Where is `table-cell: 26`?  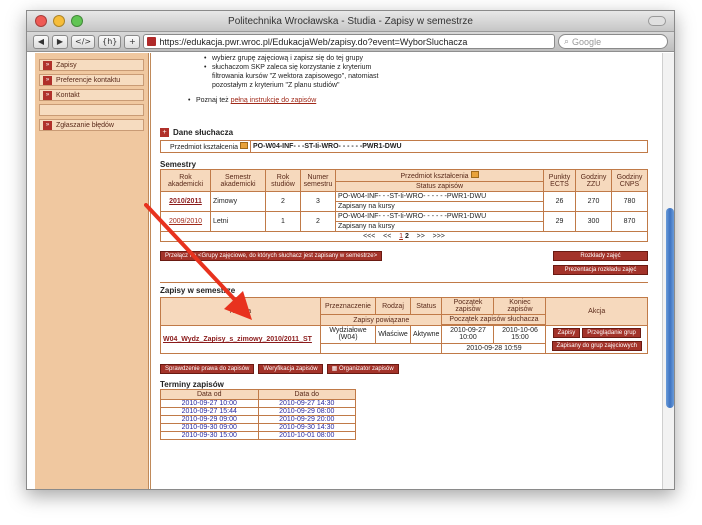
table-cell: 26 is located at coordinates (559, 201).